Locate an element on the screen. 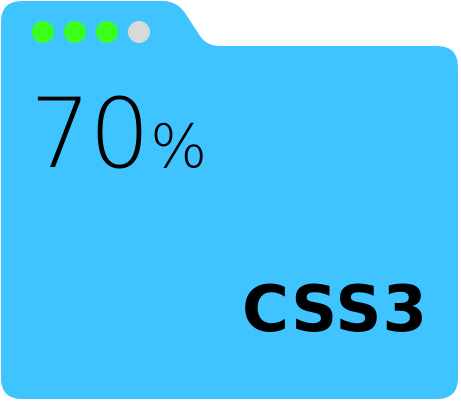 The width and height of the screenshot is (461, 401). gray-dot is located at coordinates (139, 32).